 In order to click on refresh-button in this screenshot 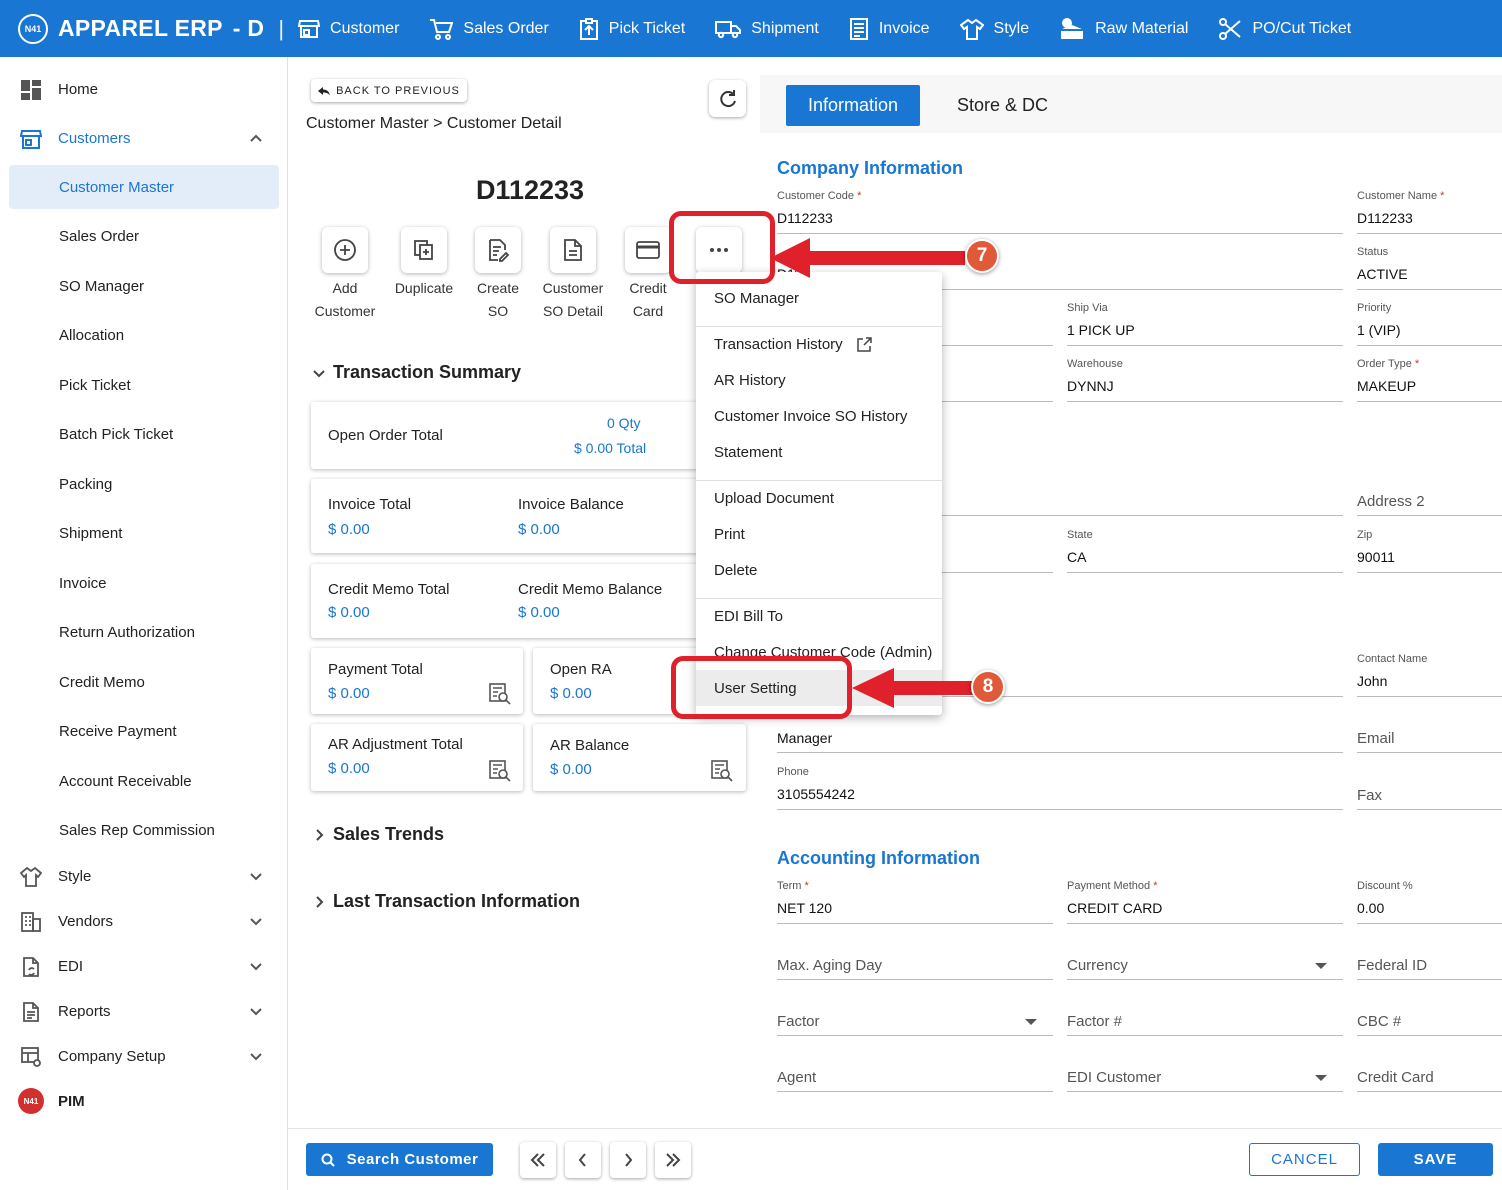, I will do `click(727, 98)`.